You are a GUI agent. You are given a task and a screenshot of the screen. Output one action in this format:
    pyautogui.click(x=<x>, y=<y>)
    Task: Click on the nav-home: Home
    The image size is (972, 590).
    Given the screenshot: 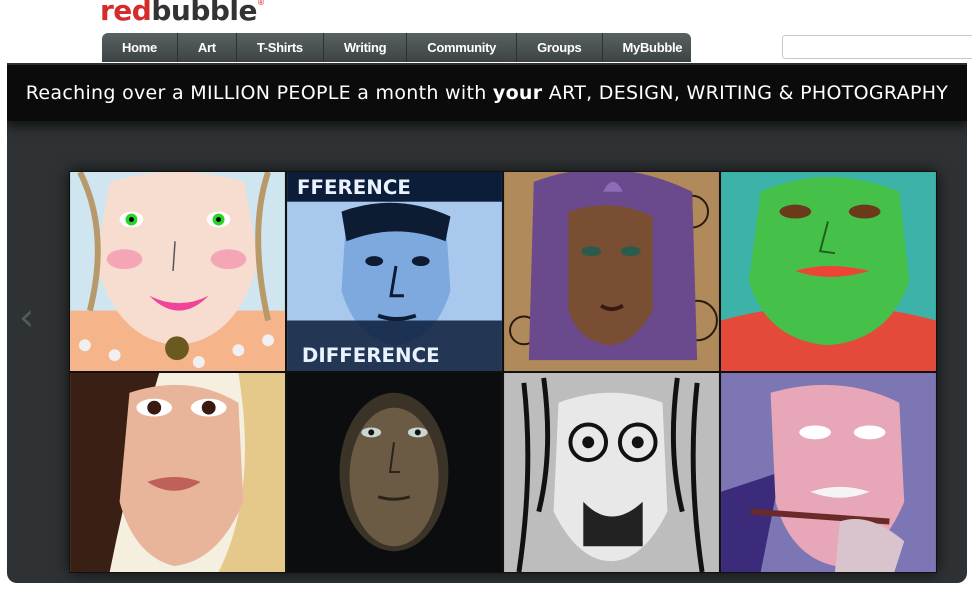 What is the action you would take?
    pyautogui.click(x=140, y=47)
    